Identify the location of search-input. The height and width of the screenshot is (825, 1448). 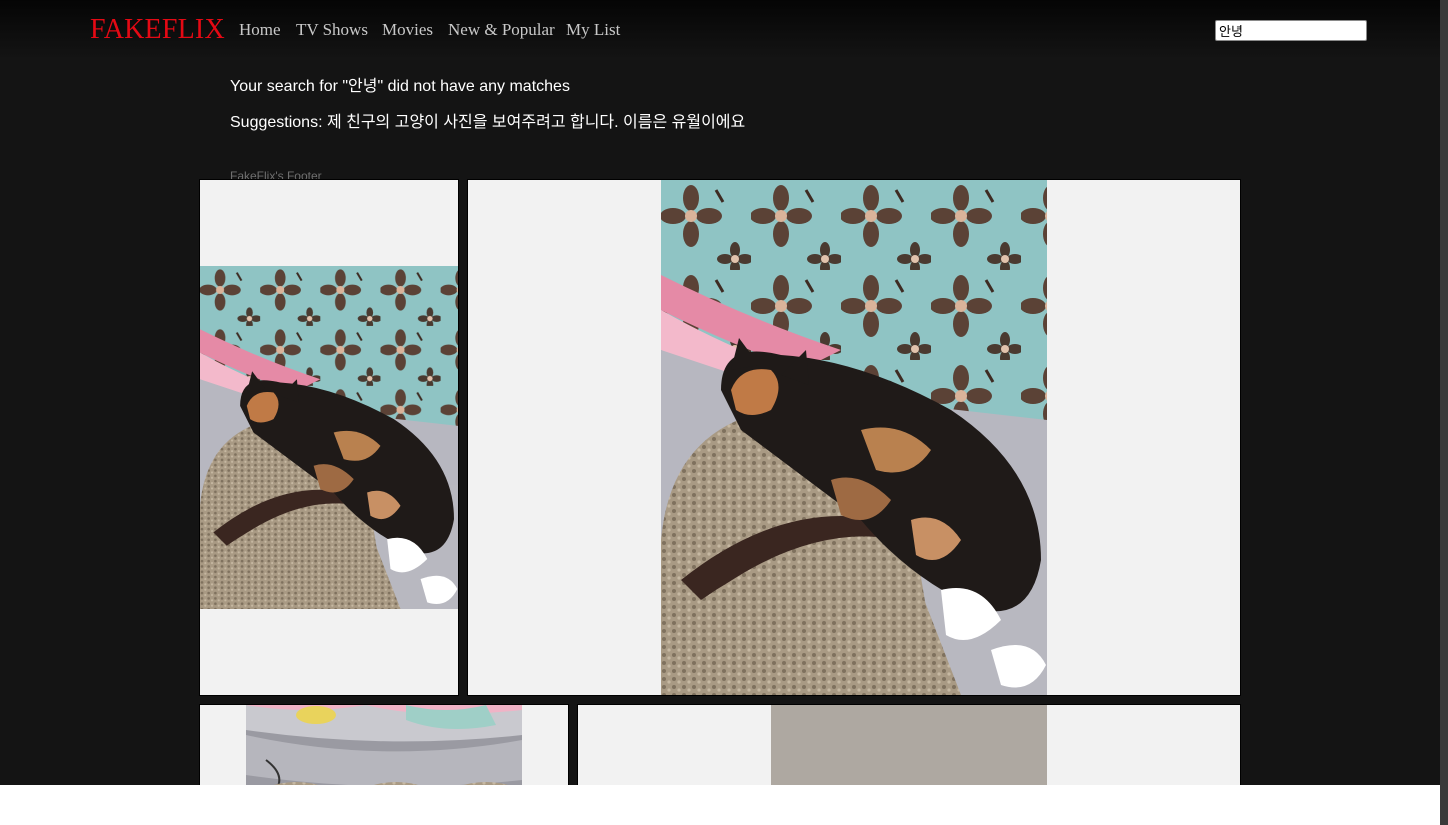
(1291, 30).